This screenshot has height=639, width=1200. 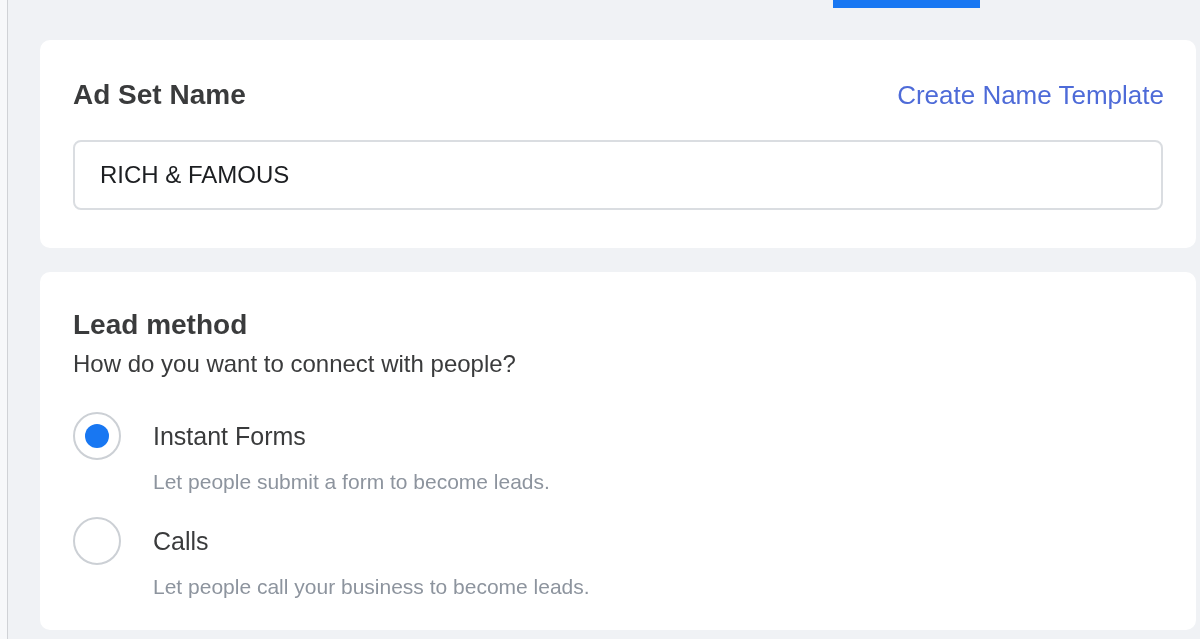 I want to click on section-subtitle: How do you want to connect with people?, so click(x=295, y=364).